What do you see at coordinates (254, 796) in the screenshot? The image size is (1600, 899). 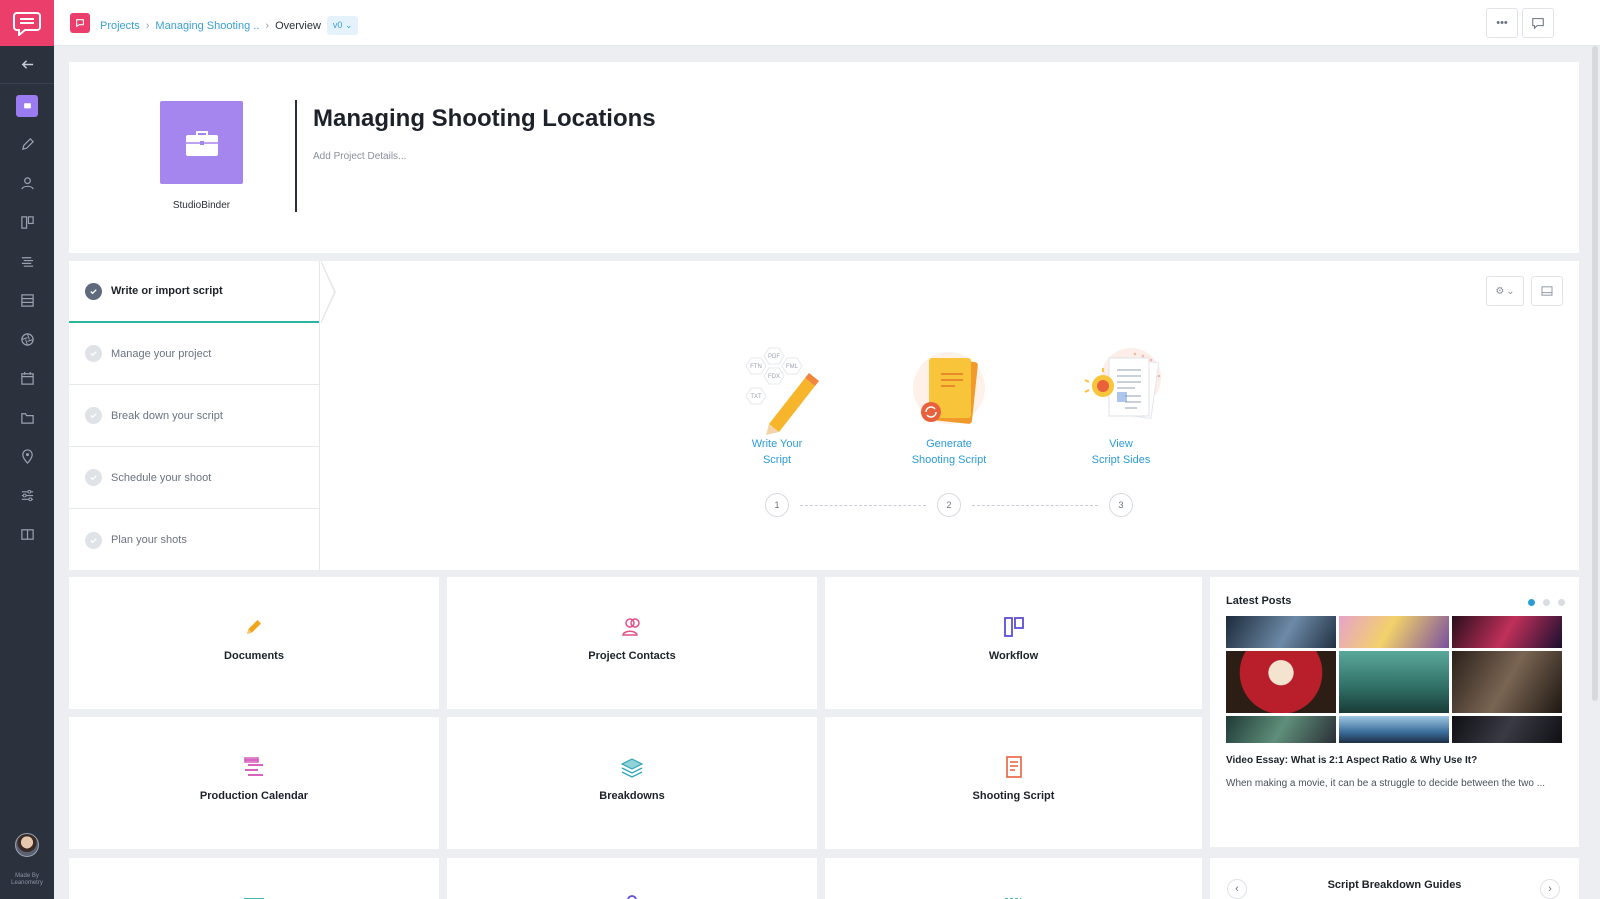 I see `tile-label: Production Calendar` at bounding box center [254, 796].